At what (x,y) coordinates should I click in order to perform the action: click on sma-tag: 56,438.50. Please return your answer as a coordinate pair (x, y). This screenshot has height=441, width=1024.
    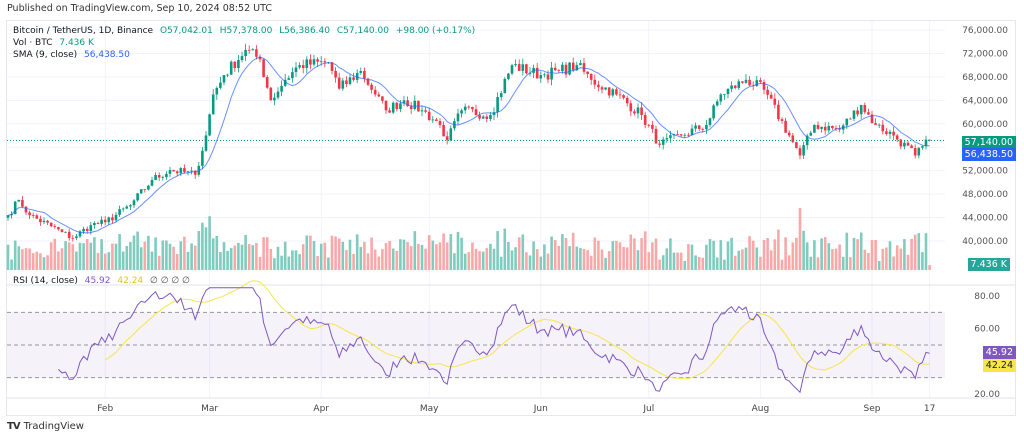
    Looking at the image, I should click on (988, 154).